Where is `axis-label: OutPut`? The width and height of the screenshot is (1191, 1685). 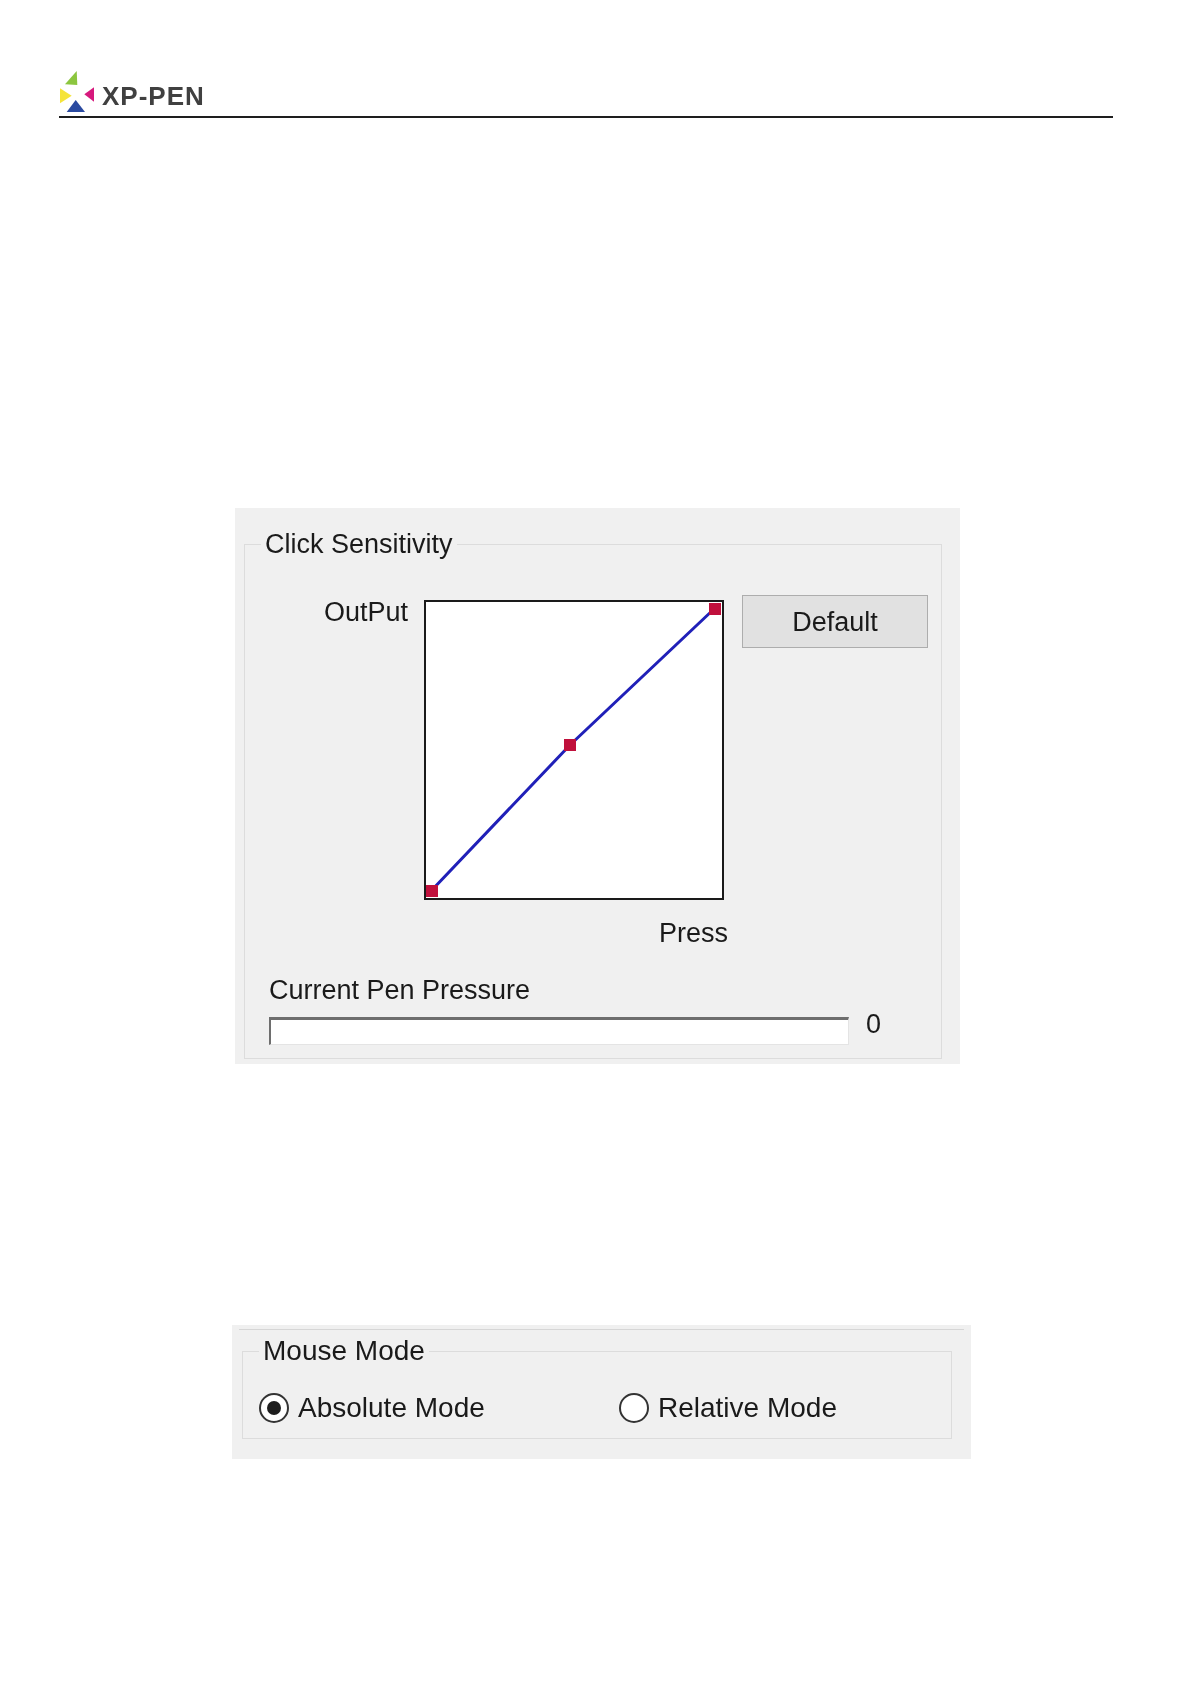
axis-label: OutPut is located at coordinates (365, 612).